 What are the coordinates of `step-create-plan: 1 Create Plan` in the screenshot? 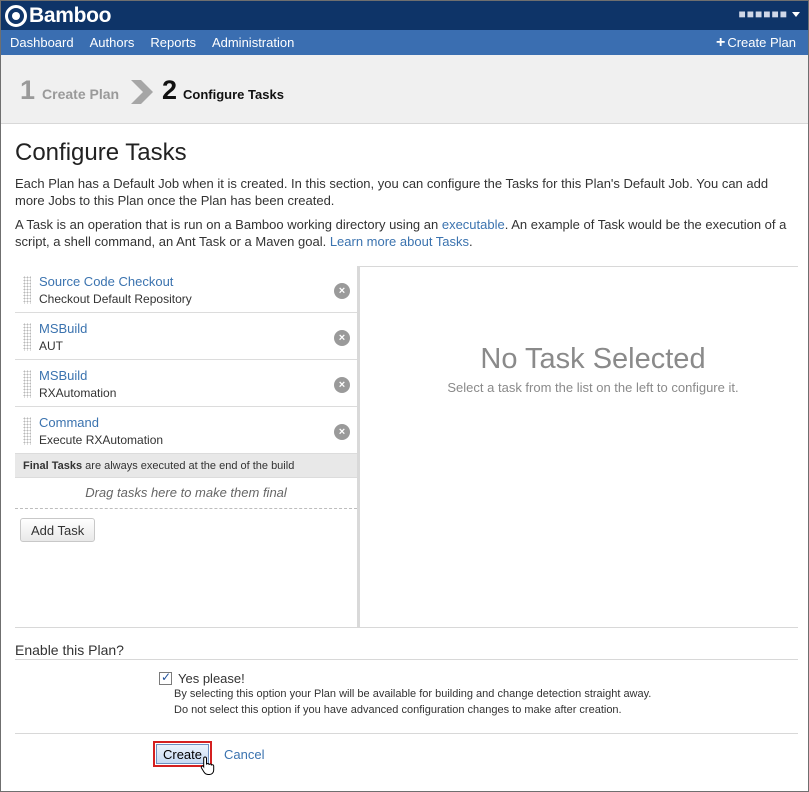 It's located at (69, 90).